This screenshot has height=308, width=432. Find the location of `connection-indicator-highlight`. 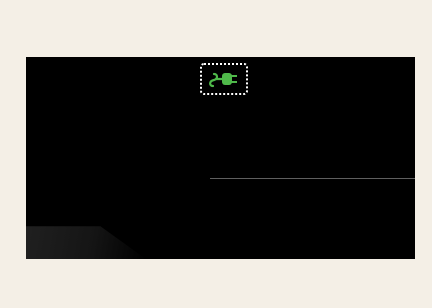

connection-indicator-highlight is located at coordinates (224, 79).